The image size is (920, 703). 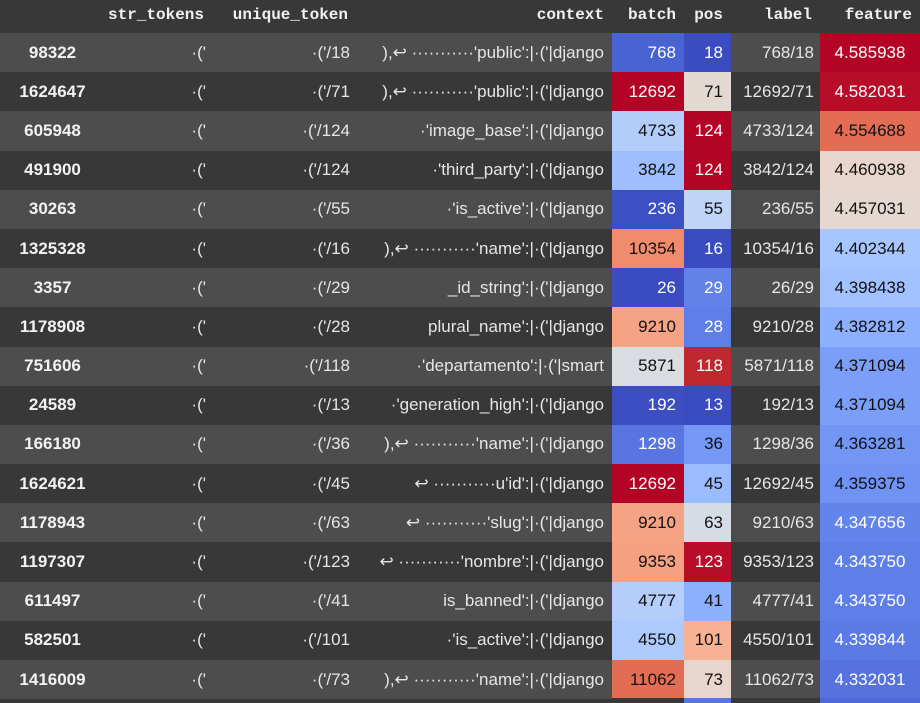 What do you see at coordinates (775, 680) in the screenshot?
I see `label-cell: 11062/73` at bounding box center [775, 680].